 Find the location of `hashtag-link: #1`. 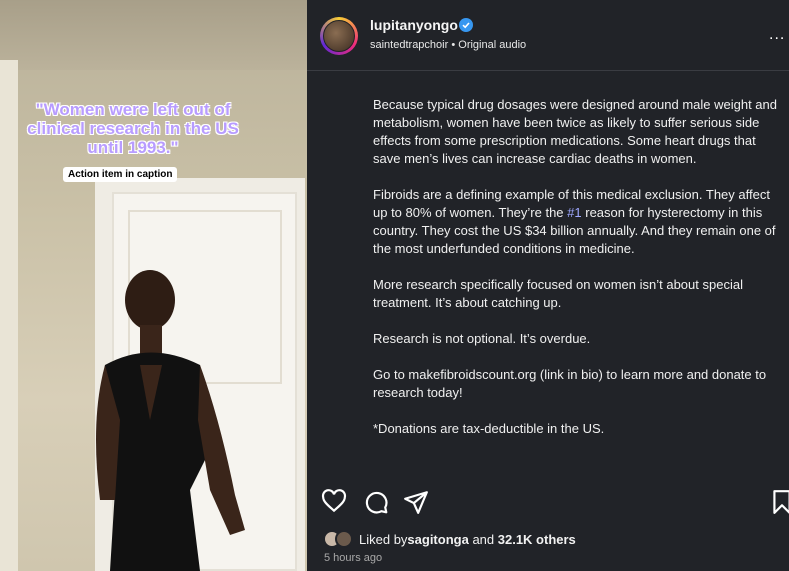

hashtag-link: #1 is located at coordinates (574, 212).